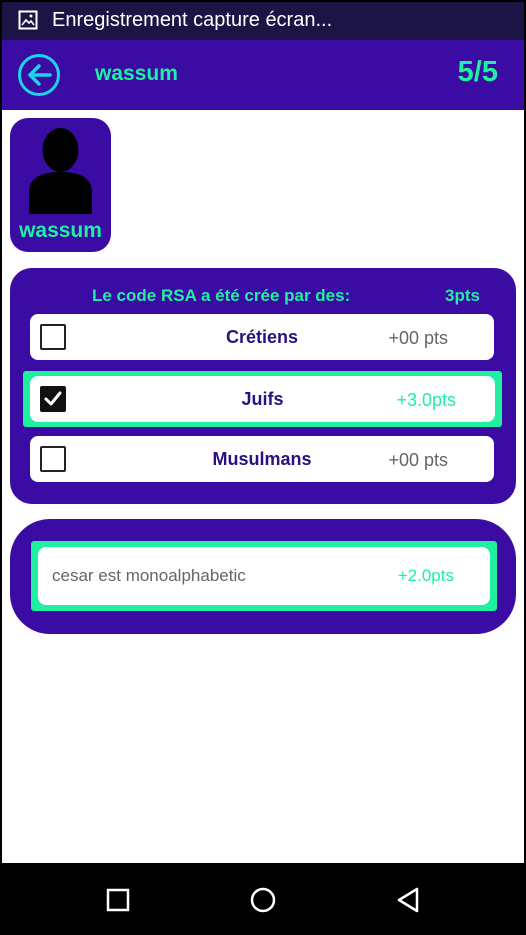  I want to click on answer-card: cesar est monoalphabetic +2.0pts, so click(263, 576).